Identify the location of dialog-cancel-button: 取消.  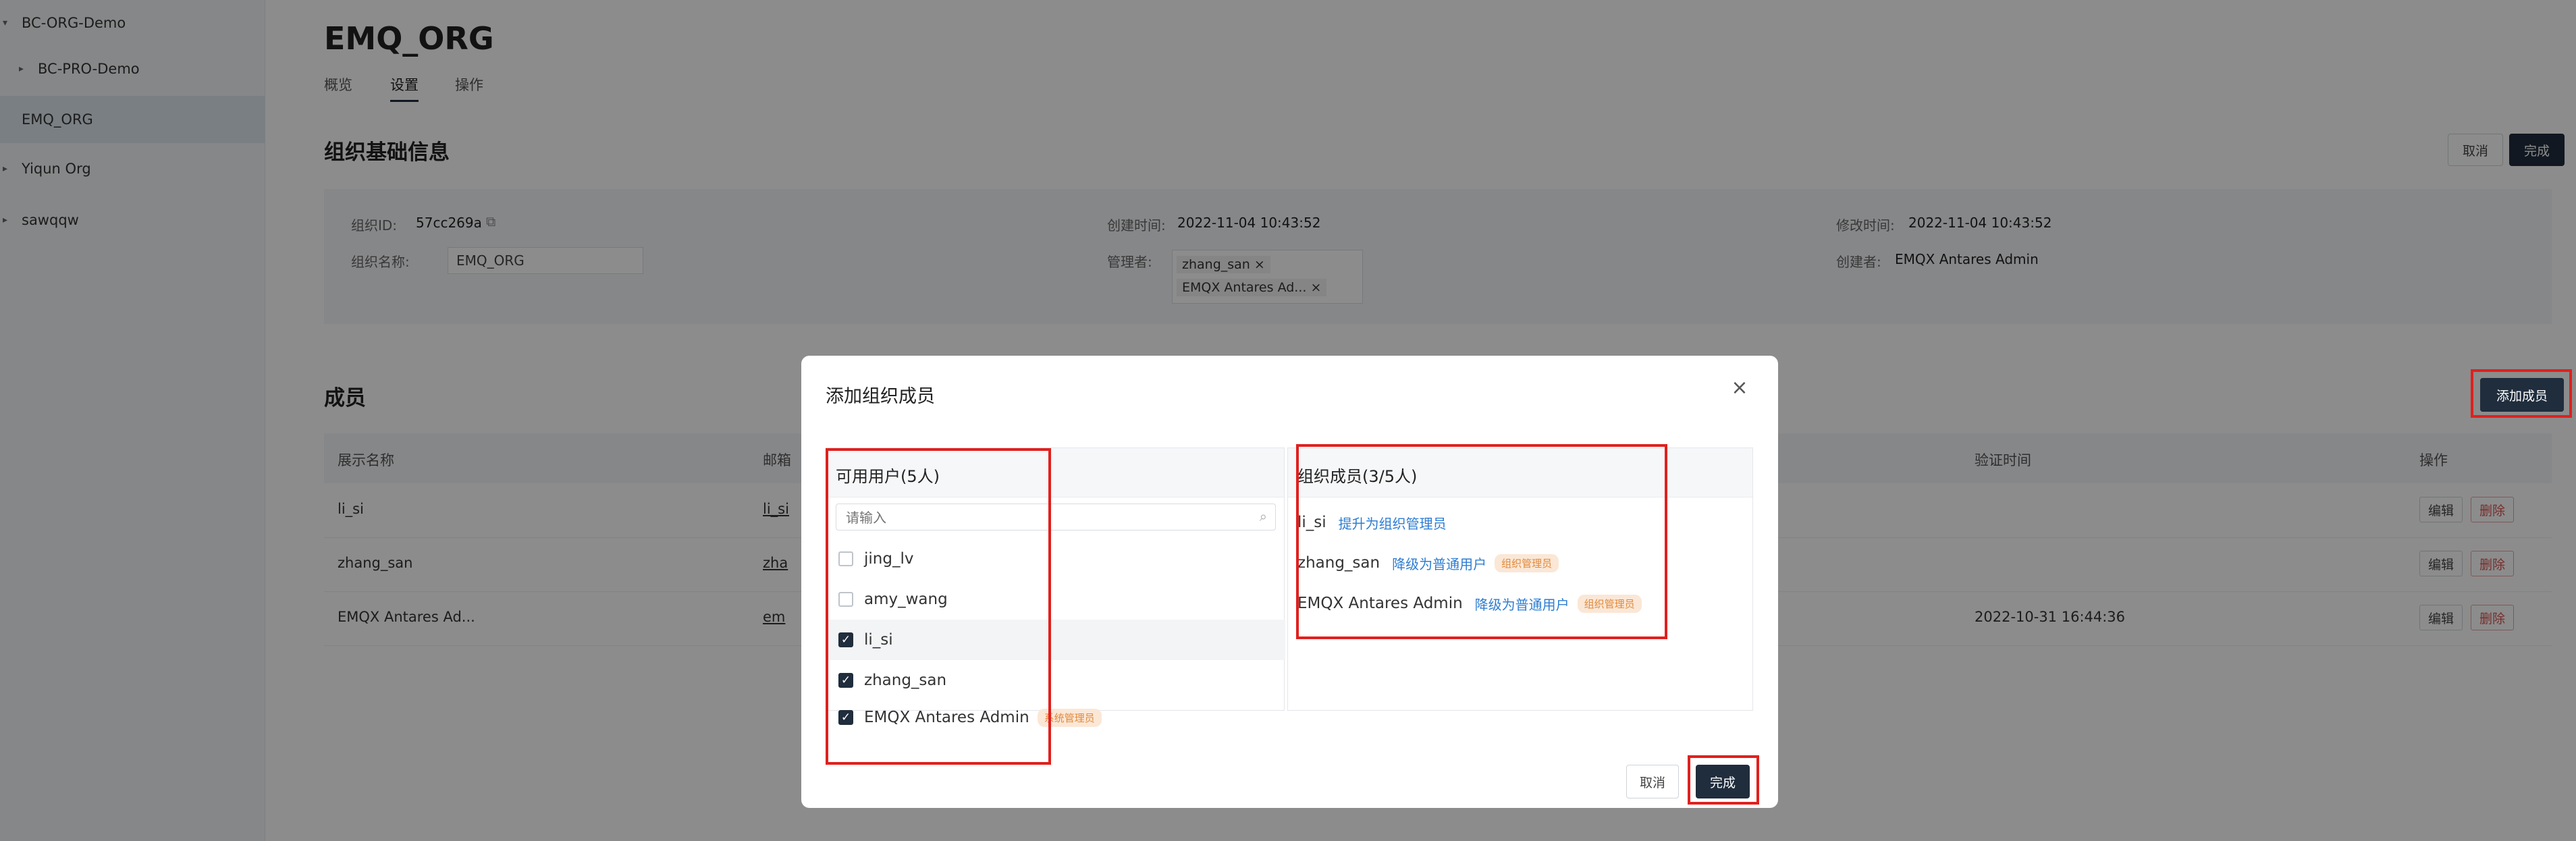
(1653, 781).